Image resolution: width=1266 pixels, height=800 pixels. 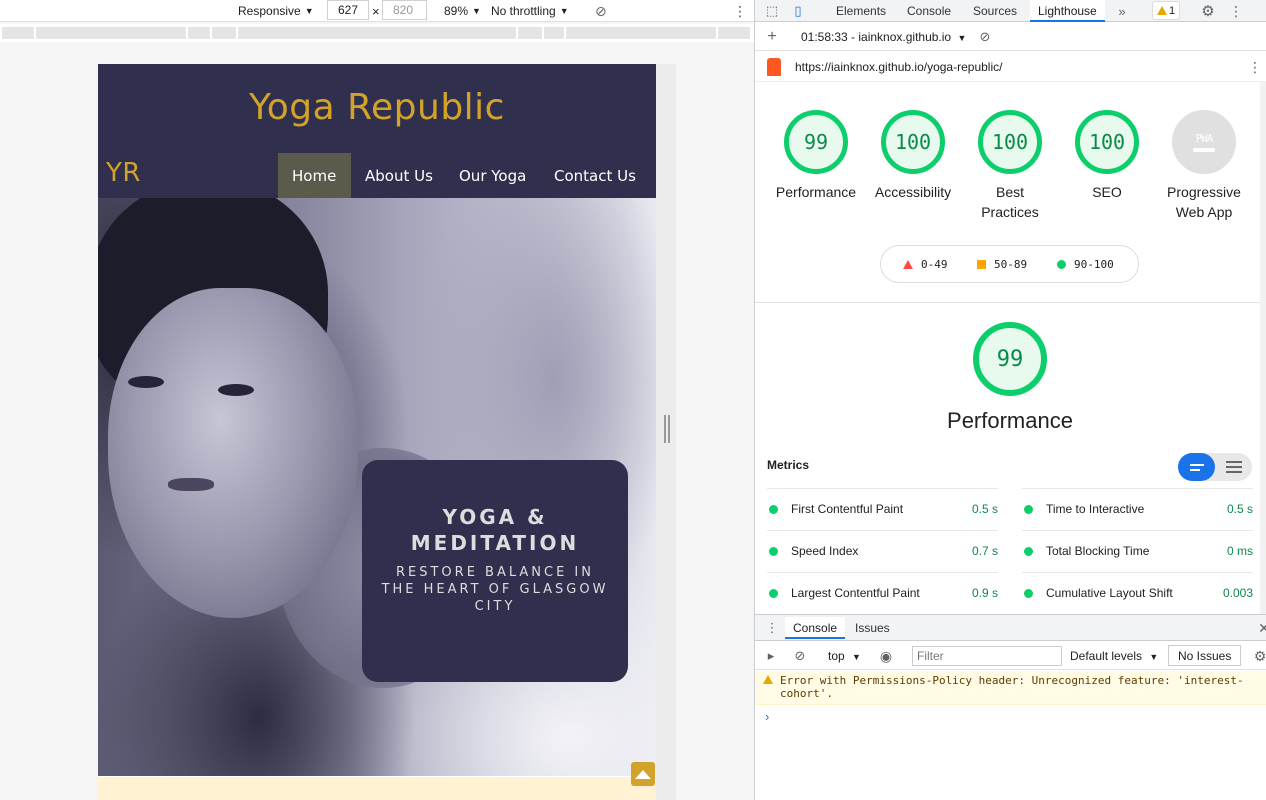 What do you see at coordinates (1239, 509) in the screenshot?
I see `metric-value: 0.5 s` at bounding box center [1239, 509].